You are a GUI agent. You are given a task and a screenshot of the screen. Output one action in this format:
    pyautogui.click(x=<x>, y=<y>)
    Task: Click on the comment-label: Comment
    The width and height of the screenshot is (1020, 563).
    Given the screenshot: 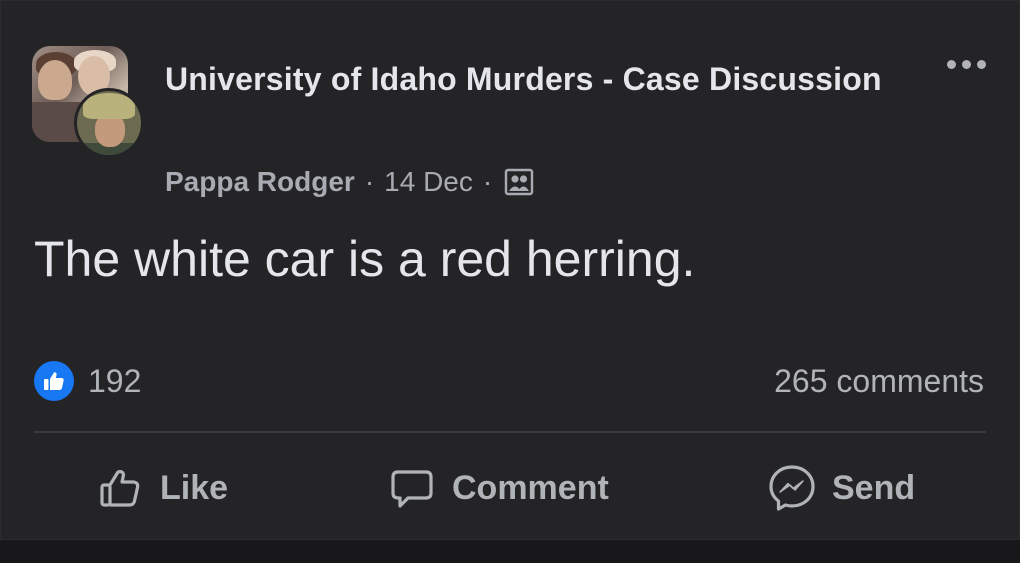 What is the action you would take?
    pyautogui.click(x=530, y=487)
    